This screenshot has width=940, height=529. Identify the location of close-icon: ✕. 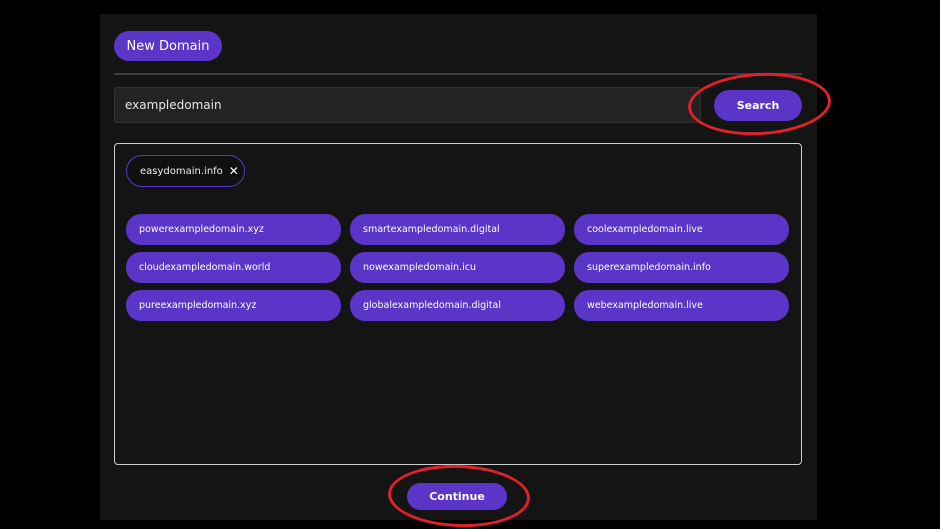
(234, 171).